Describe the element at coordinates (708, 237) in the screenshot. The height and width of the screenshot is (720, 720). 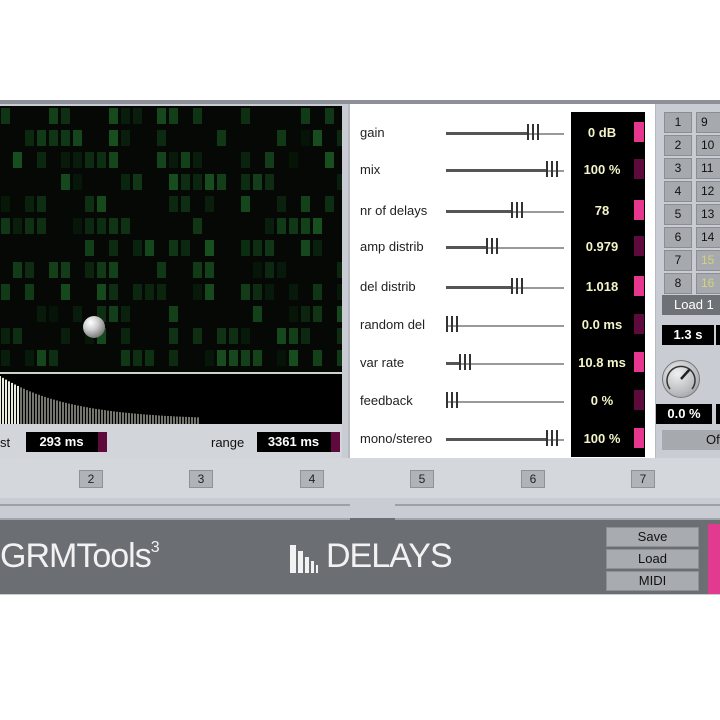
I see `preset-button: 14` at that location.